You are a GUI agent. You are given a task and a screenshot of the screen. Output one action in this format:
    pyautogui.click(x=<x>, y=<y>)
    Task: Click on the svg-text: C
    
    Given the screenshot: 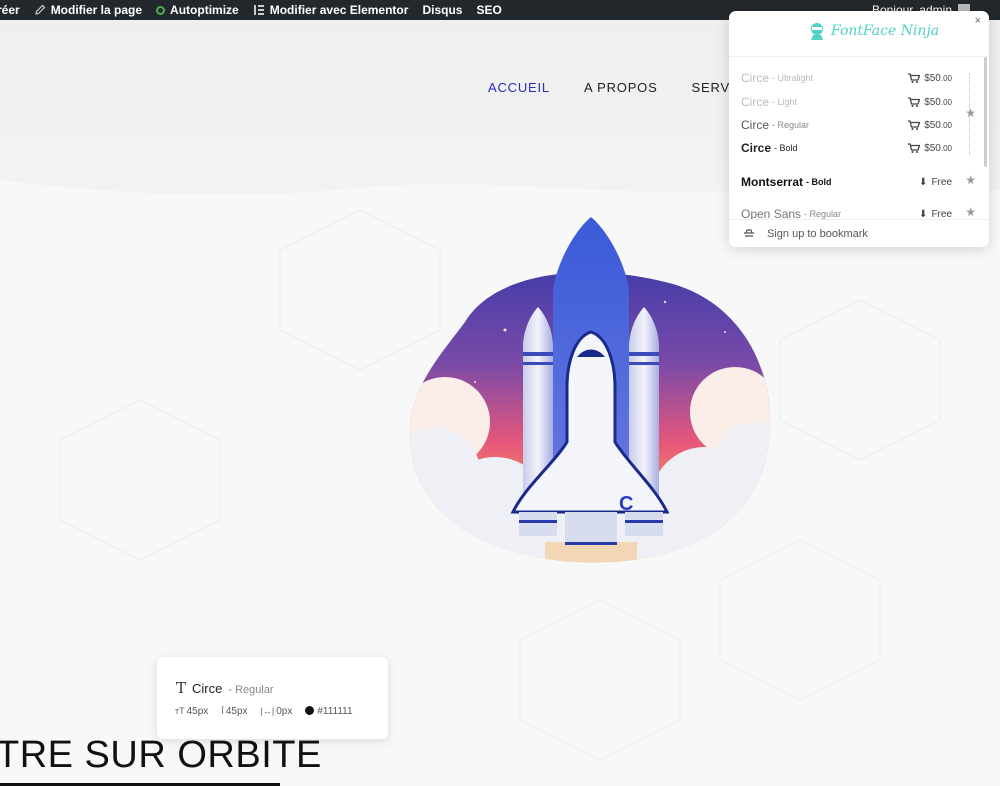 What is the action you would take?
    pyautogui.click(x=626, y=504)
    